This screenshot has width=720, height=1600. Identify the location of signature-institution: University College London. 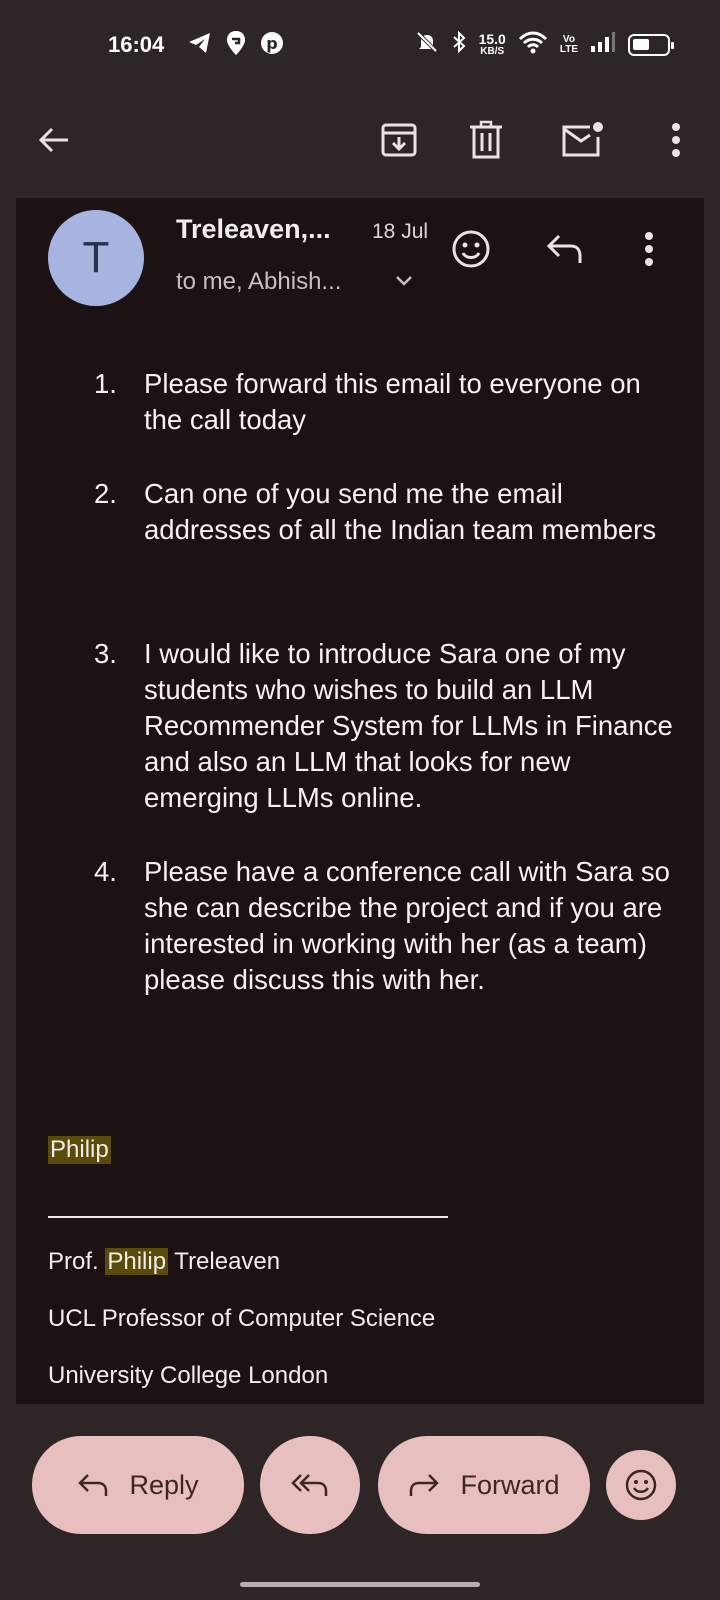
(188, 1375).